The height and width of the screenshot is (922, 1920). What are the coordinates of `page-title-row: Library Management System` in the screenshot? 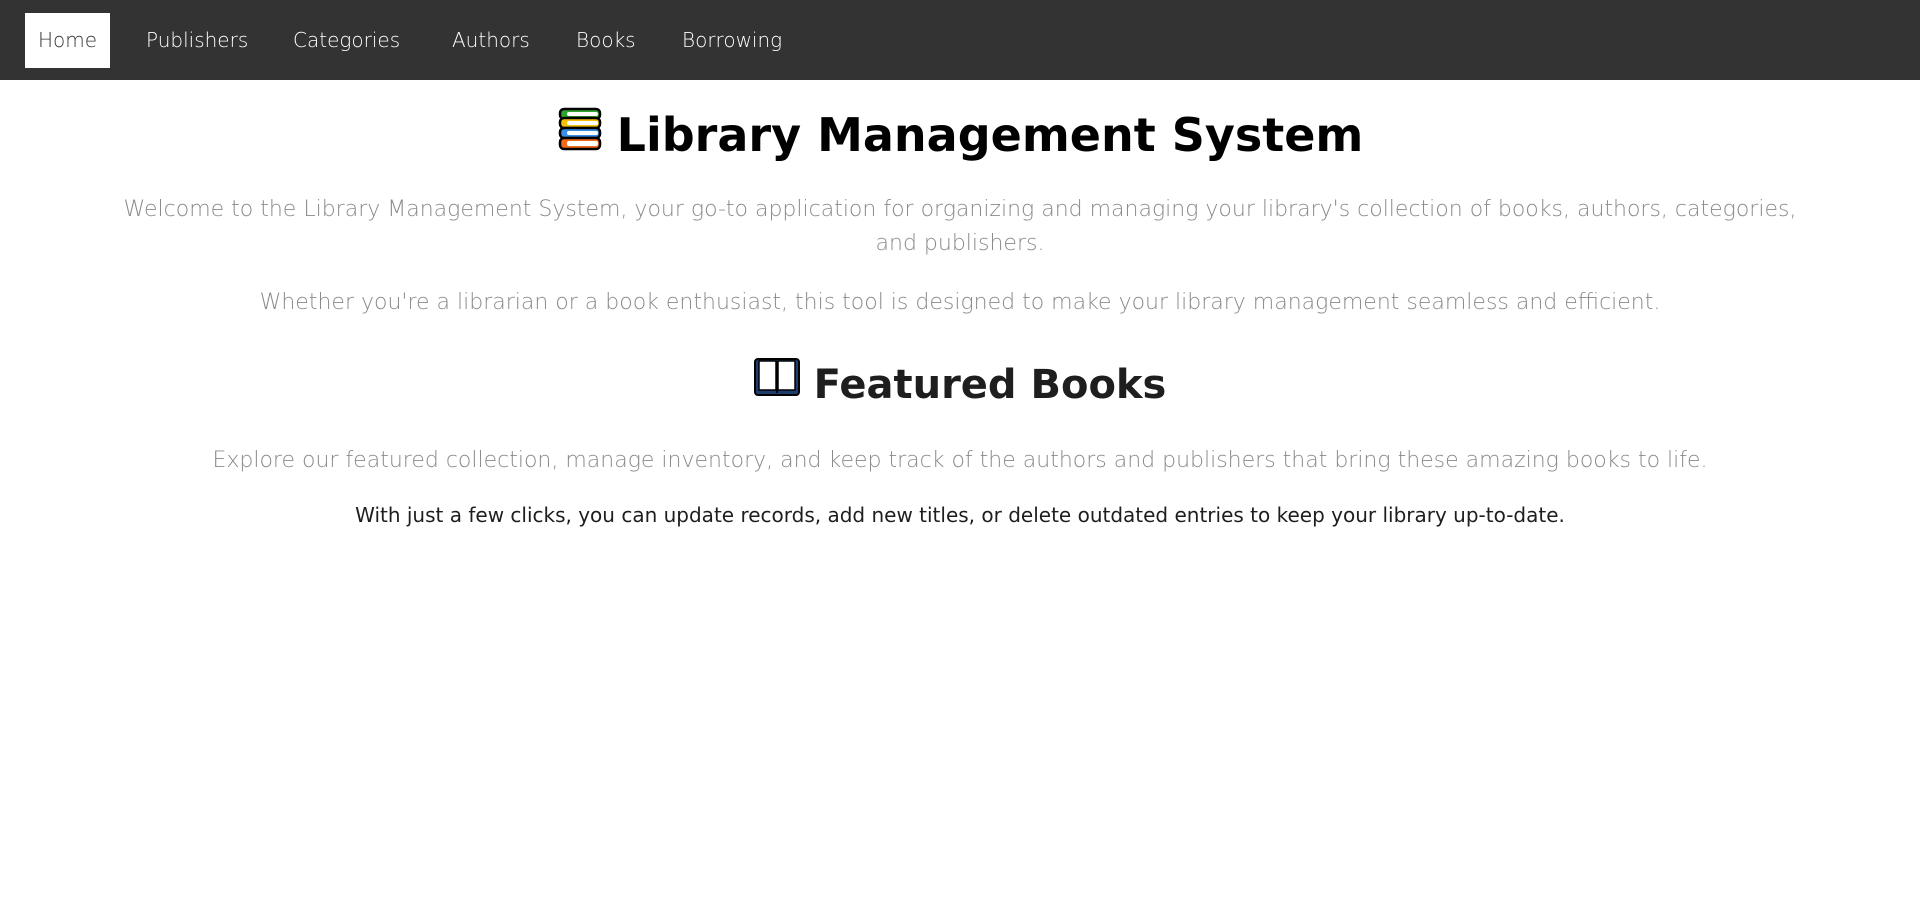 It's located at (960, 137).